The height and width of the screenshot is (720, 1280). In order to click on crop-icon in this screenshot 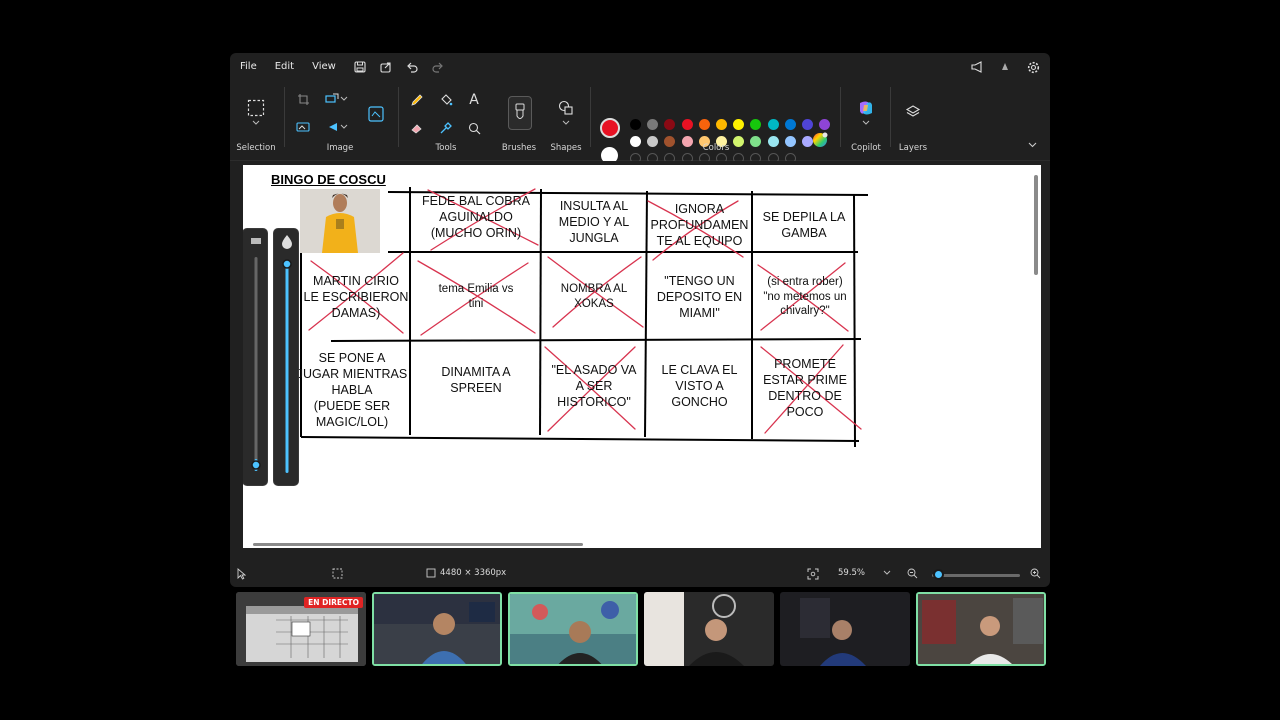, I will do `click(303, 99)`.